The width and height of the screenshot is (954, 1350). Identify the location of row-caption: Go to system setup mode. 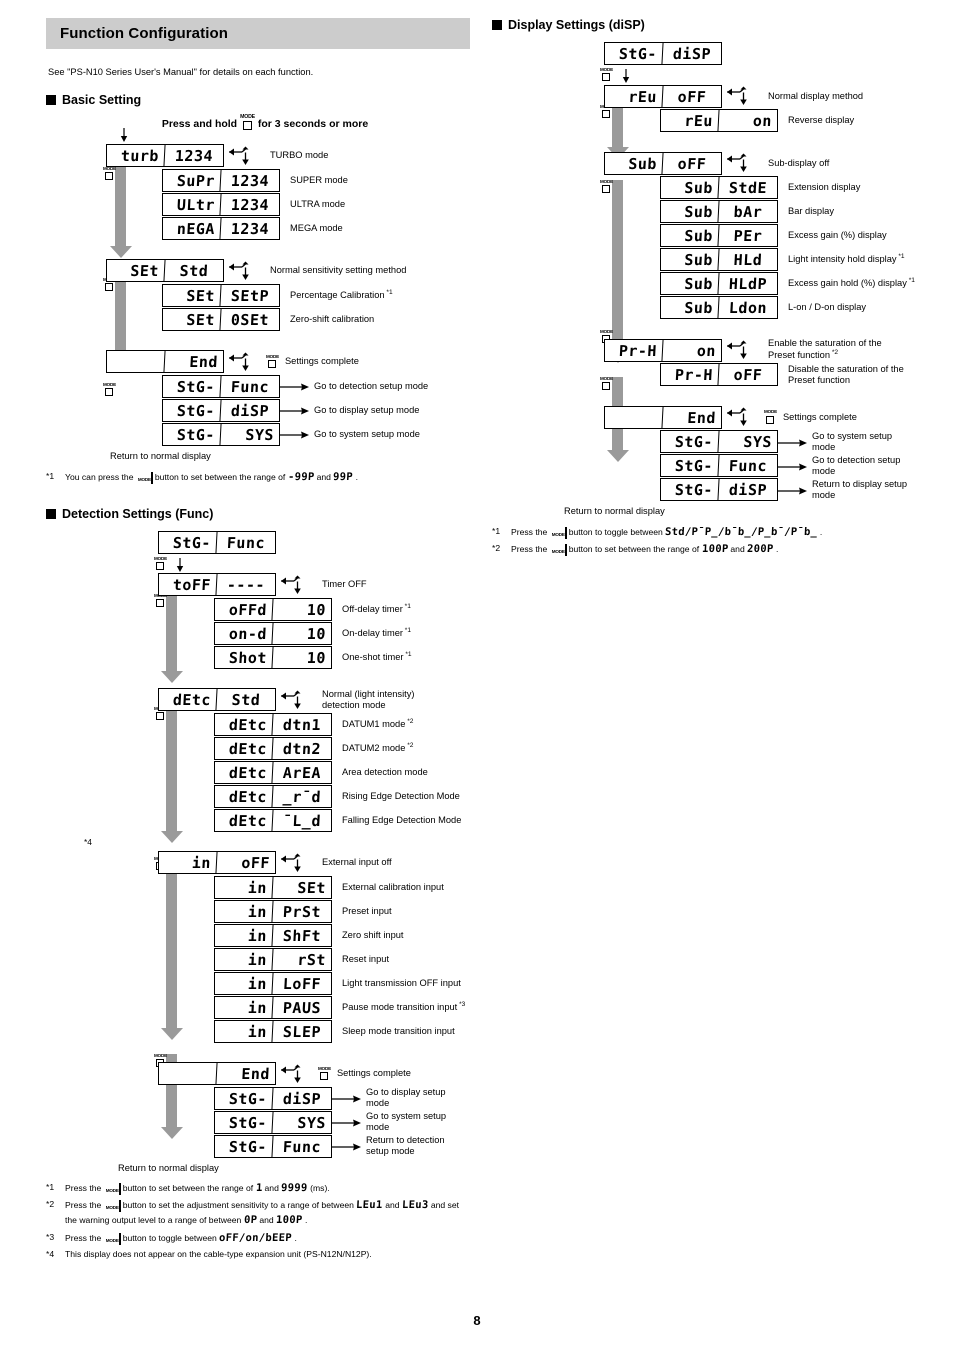
(852, 441).